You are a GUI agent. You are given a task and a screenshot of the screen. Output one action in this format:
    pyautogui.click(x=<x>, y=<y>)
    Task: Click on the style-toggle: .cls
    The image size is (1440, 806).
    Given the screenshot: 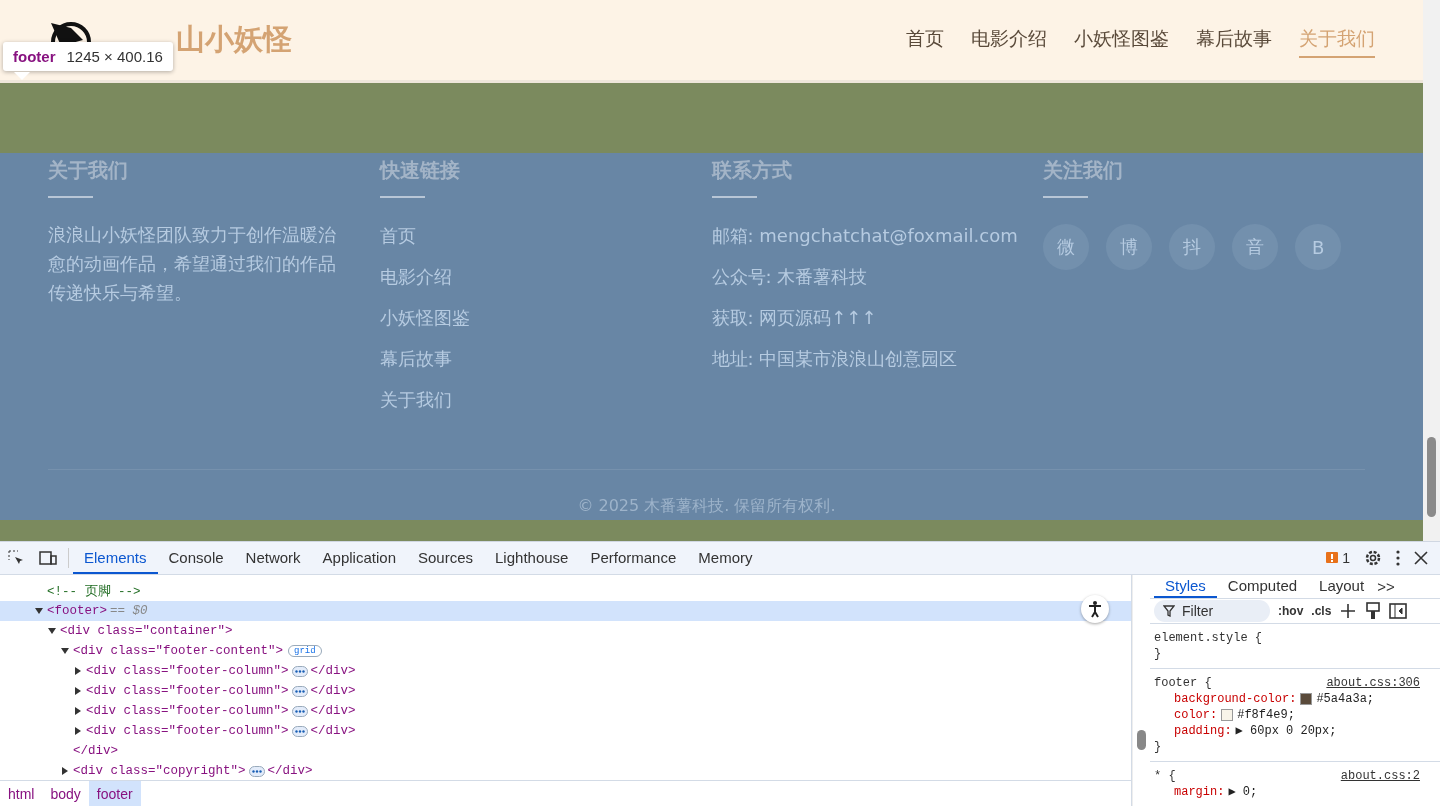 What is the action you would take?
    pyautogui.click(x=1321, y=610)
    